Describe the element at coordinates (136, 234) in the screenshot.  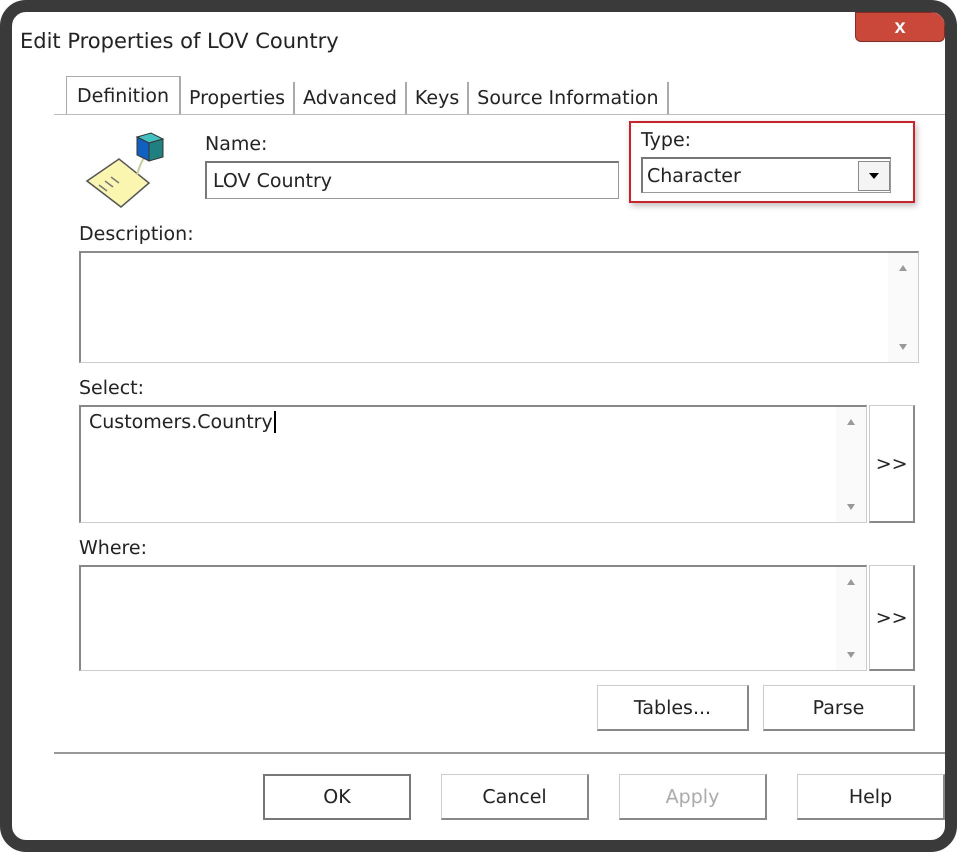
I see `description-label: Description:` at that location.